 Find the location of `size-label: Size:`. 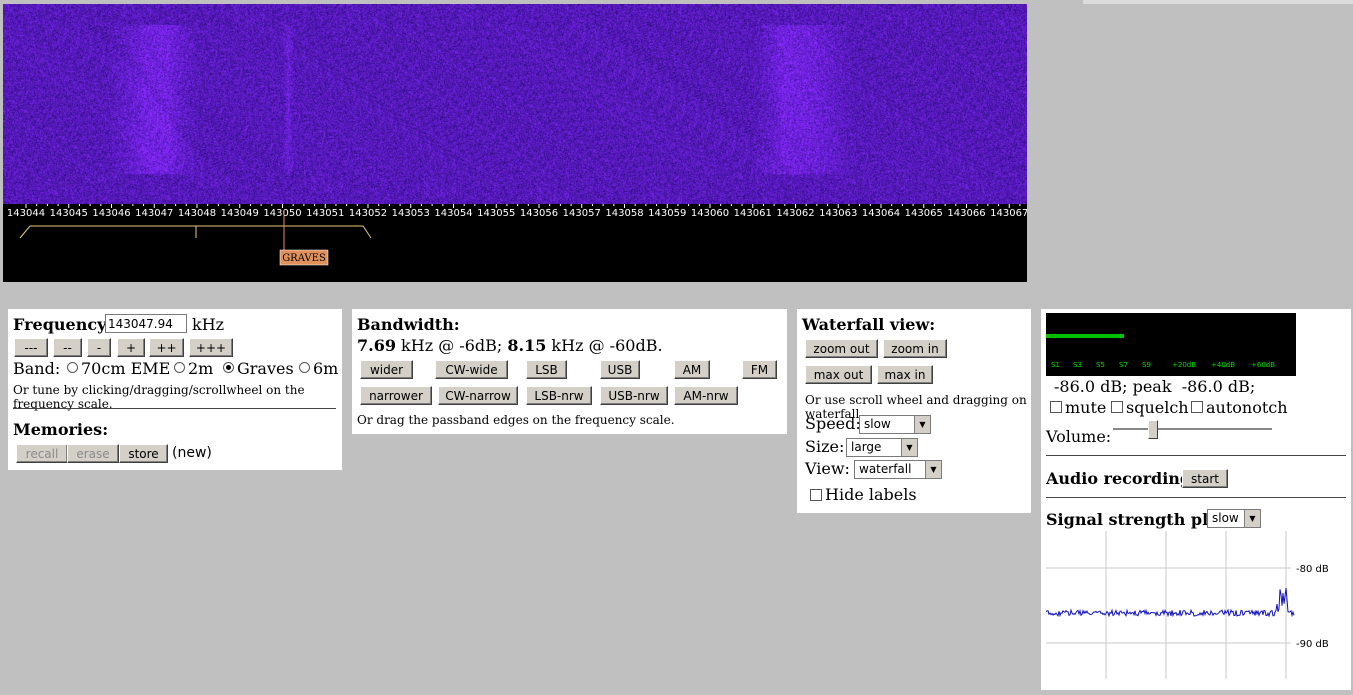

size-label: Size: is located at coordinates (825, 446).